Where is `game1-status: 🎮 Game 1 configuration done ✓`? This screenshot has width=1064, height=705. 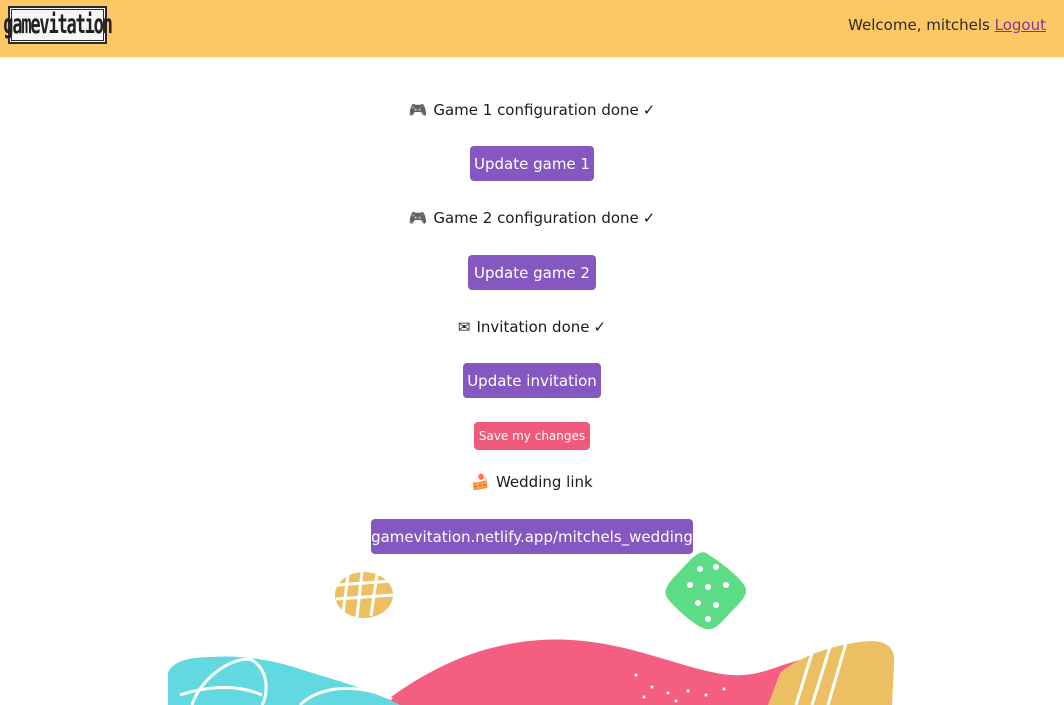
game1-status: 🎮 Game 1 configuration done ✓ is located at coordinates (532, 110).